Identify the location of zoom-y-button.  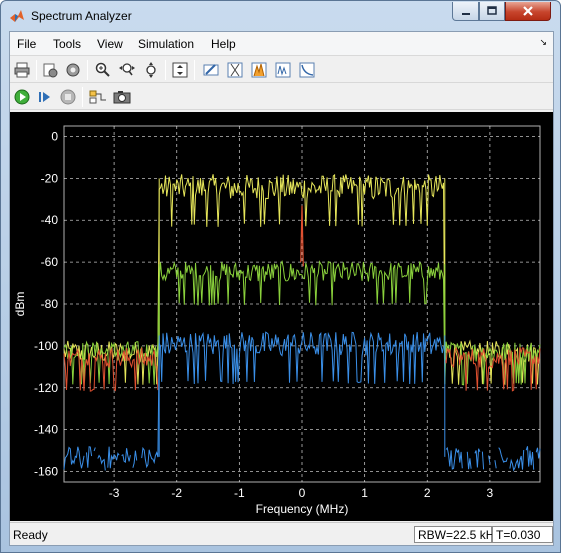
(151, 70).